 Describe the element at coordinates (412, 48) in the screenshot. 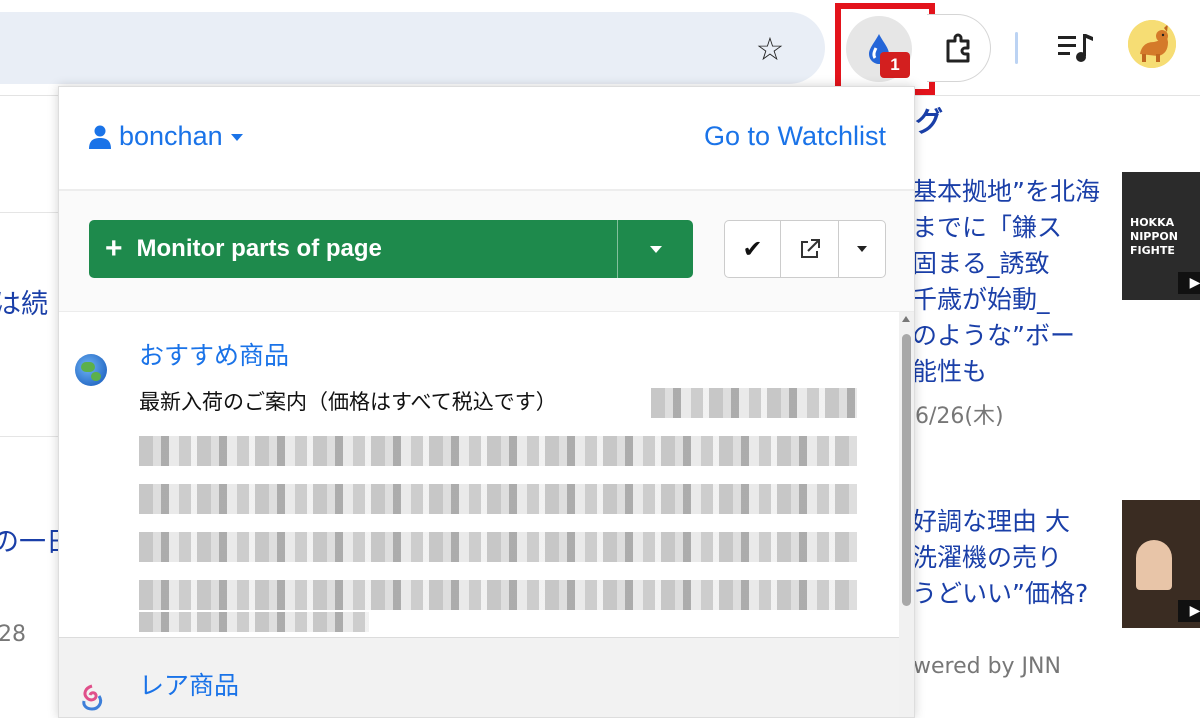

I see `address-bar` at that location.